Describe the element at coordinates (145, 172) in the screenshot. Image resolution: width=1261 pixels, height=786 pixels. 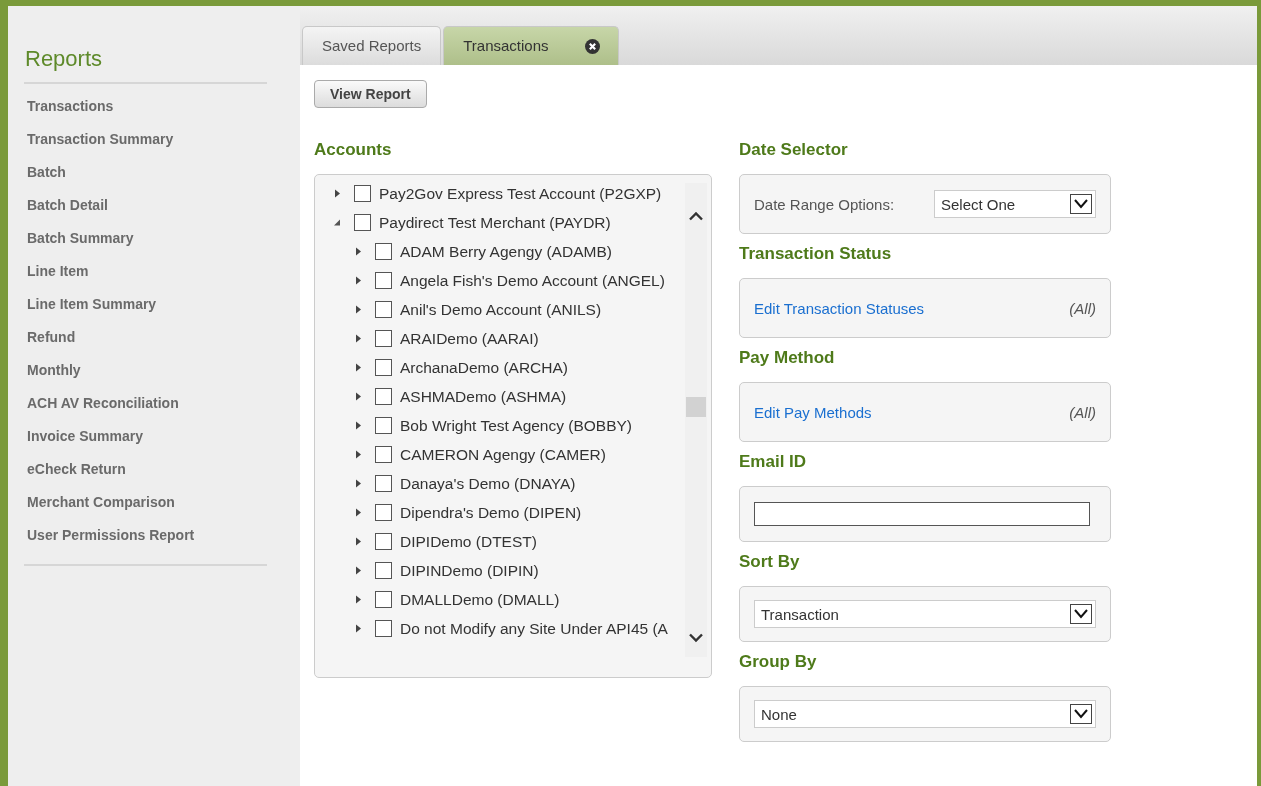
I see `sidebar-item: Batch` at that location.